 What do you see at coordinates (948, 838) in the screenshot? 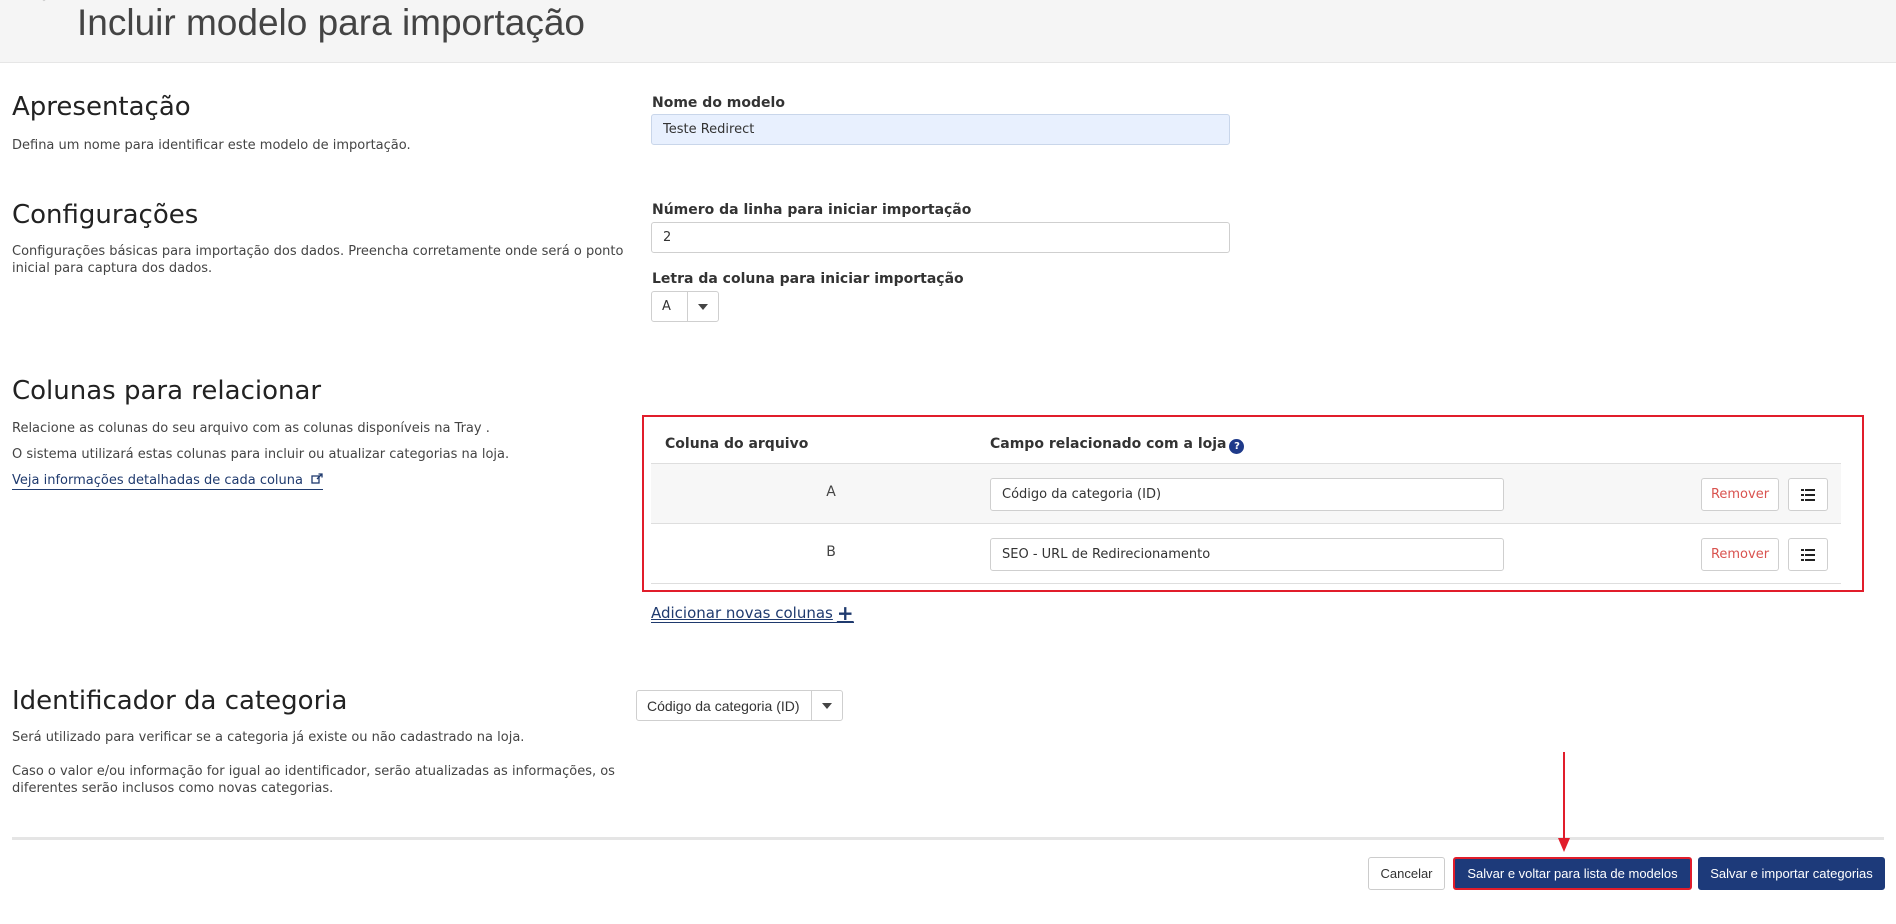
I see `footer-divider` at bounding box center [948, 838].